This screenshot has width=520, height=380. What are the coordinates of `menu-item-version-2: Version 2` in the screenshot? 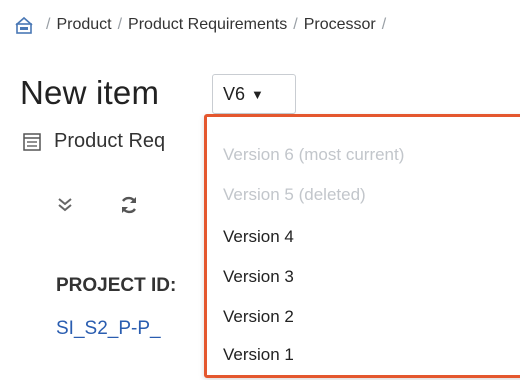 It's located at (258, 317).